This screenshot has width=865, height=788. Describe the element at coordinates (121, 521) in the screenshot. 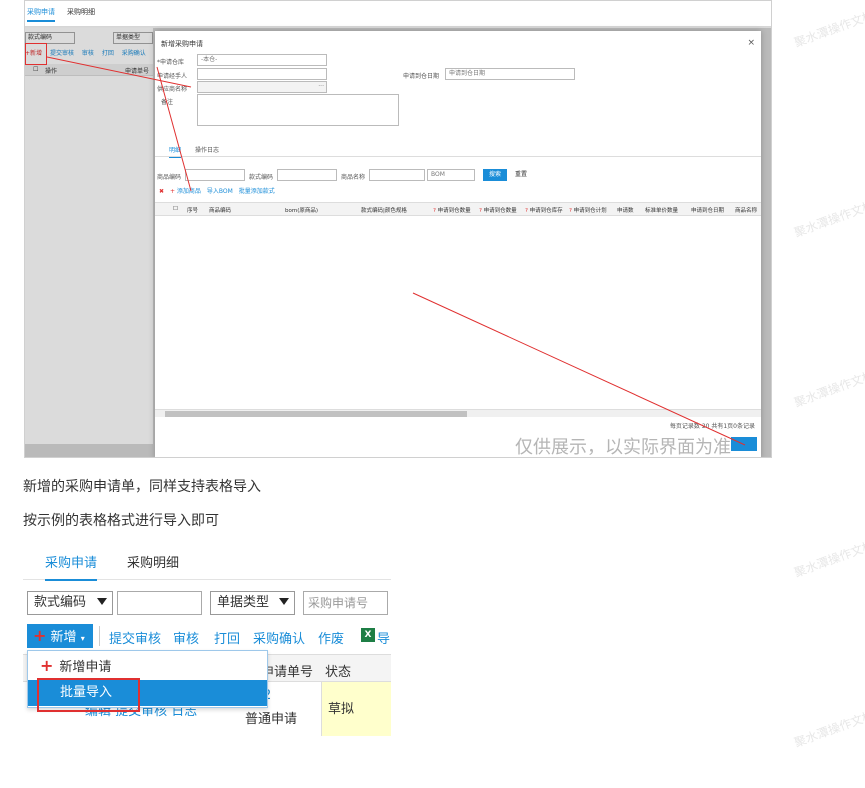

I see `paragraph-import-format: 按示例的表格格式进行导入即可` at that location.